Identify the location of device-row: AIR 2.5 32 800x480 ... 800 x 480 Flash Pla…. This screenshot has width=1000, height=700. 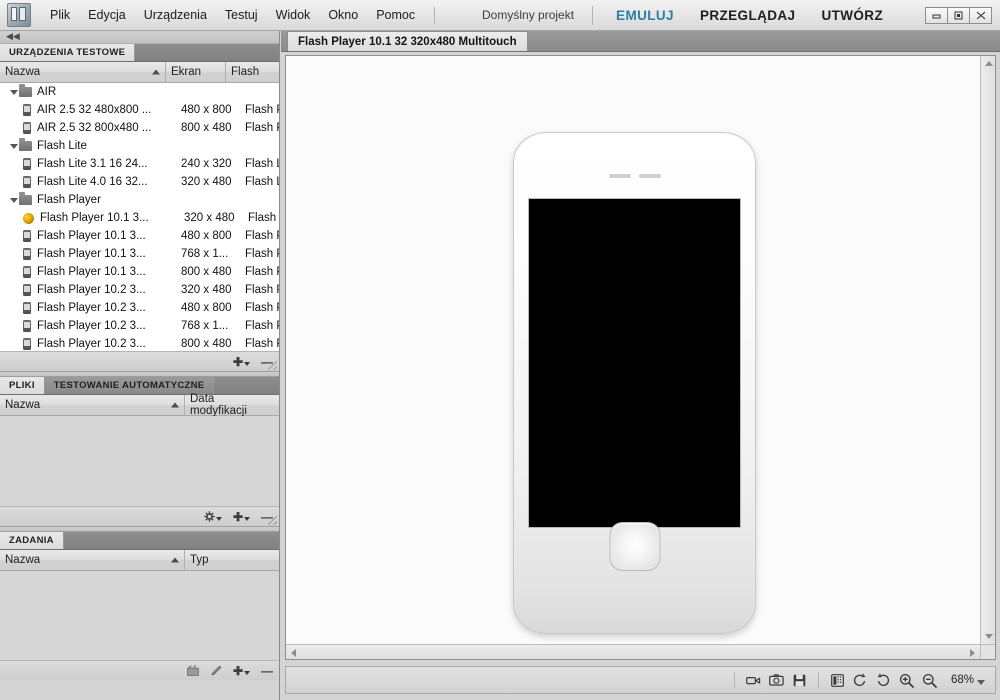
(139, 128).